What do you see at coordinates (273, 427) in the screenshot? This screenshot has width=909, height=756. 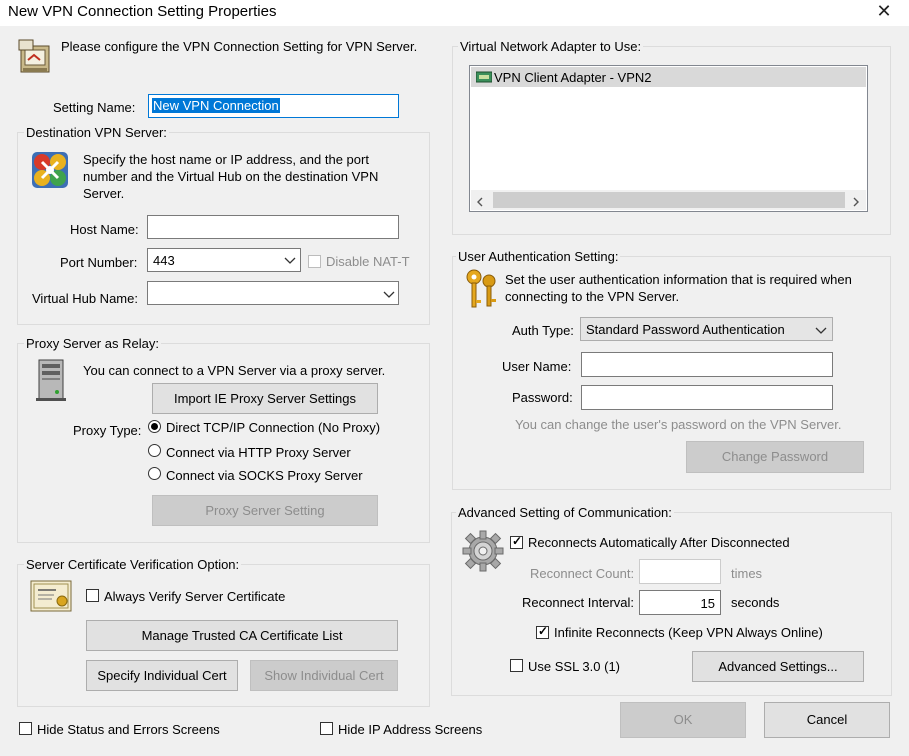 I see `proxy-direct-label: Direct TCP/IP Connection (No Proxy)` at bounding box center [273, 427].